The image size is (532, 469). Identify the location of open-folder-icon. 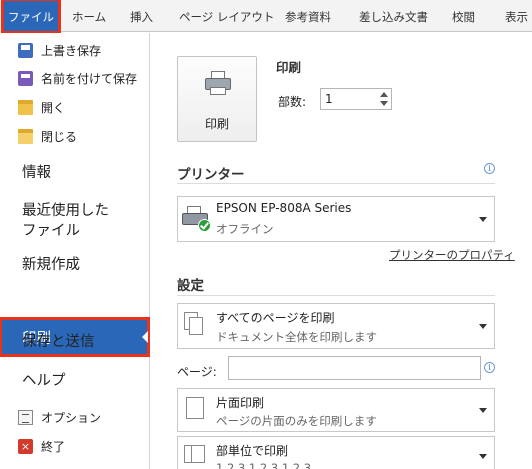
(25, 107).